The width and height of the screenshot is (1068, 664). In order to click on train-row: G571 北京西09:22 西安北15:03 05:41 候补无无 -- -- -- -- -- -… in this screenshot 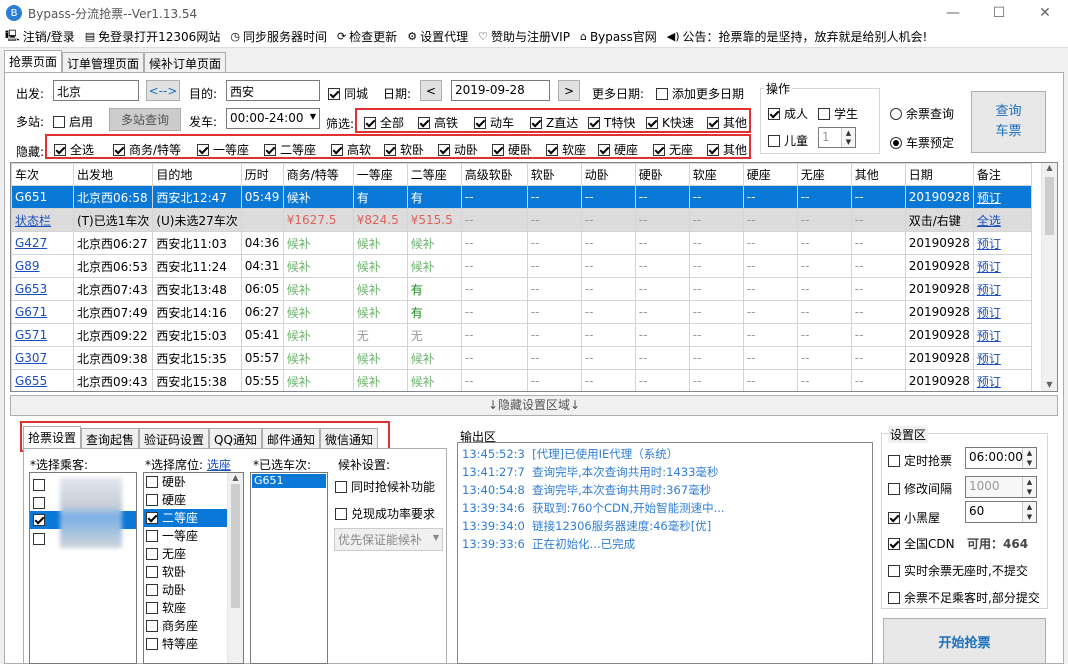, I will do `click(521, 335)`.